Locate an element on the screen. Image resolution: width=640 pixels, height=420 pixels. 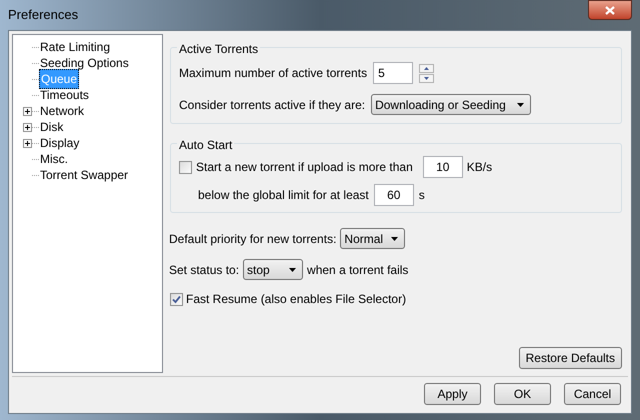
duration-unit: s is located at coordinates (421, 195).